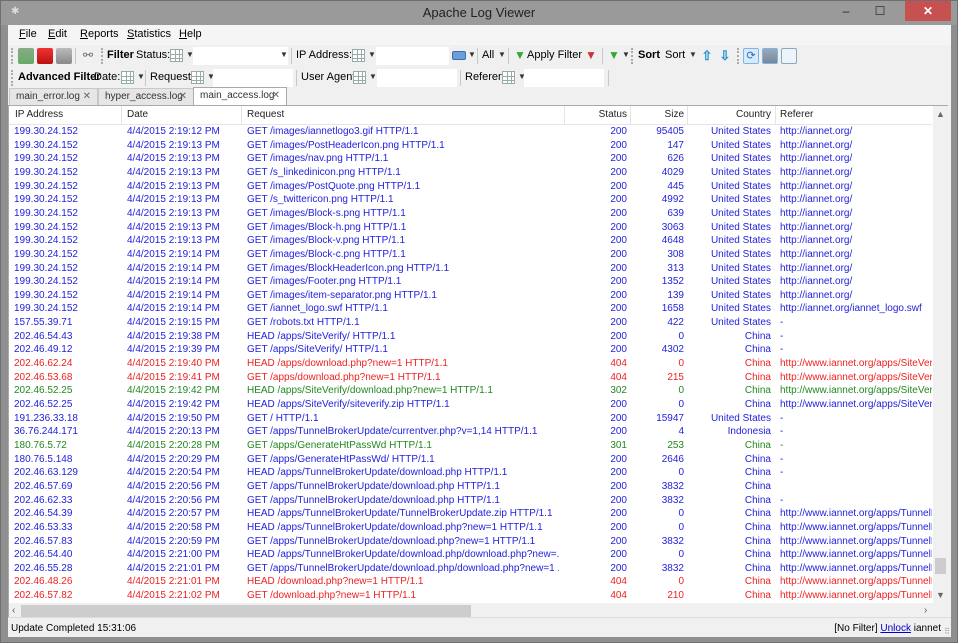 Image resolution: width=958 pixels, height=643 pixels. Describe the element at coordinates (940, 114) in the screenshot. I see `scroll-up-icon: ▲` at that location.